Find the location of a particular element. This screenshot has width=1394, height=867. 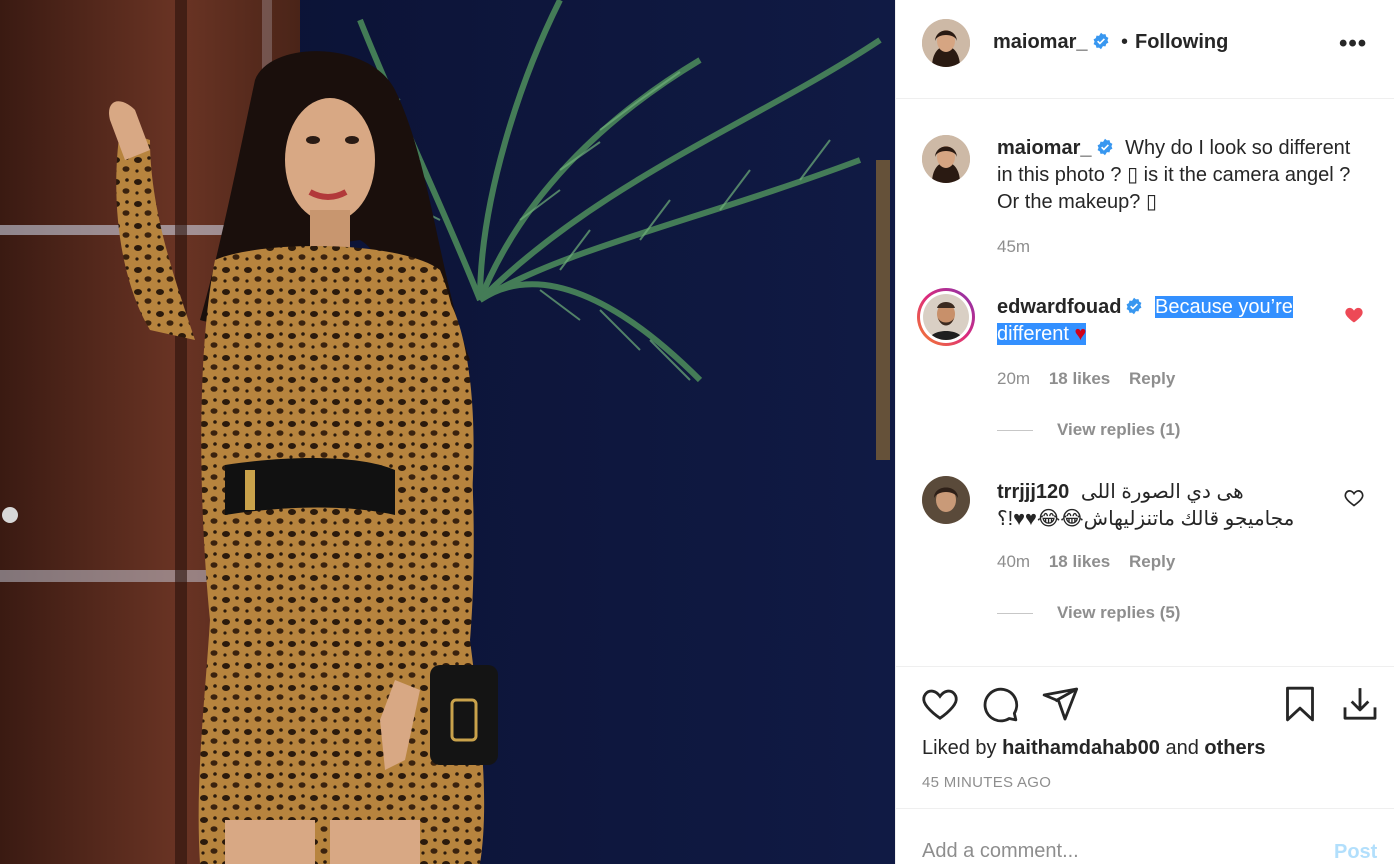

add-comment-bar: Post is located at coordinates (1145, 837).